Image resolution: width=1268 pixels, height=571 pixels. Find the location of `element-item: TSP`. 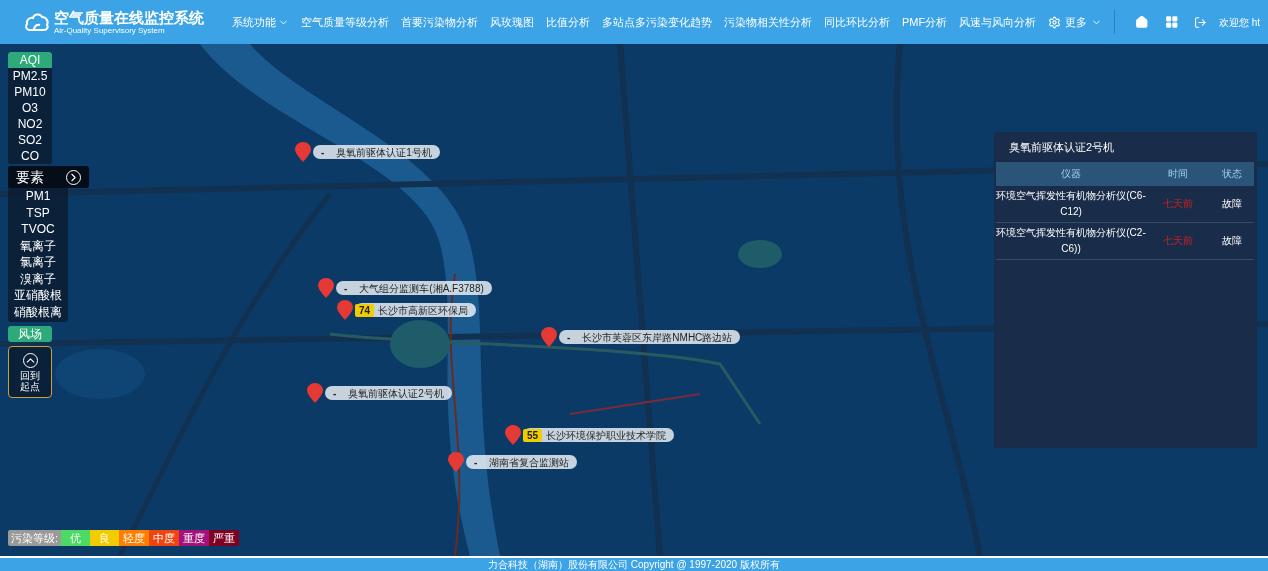

element-item: TSP is located at coordinates (38, 212).